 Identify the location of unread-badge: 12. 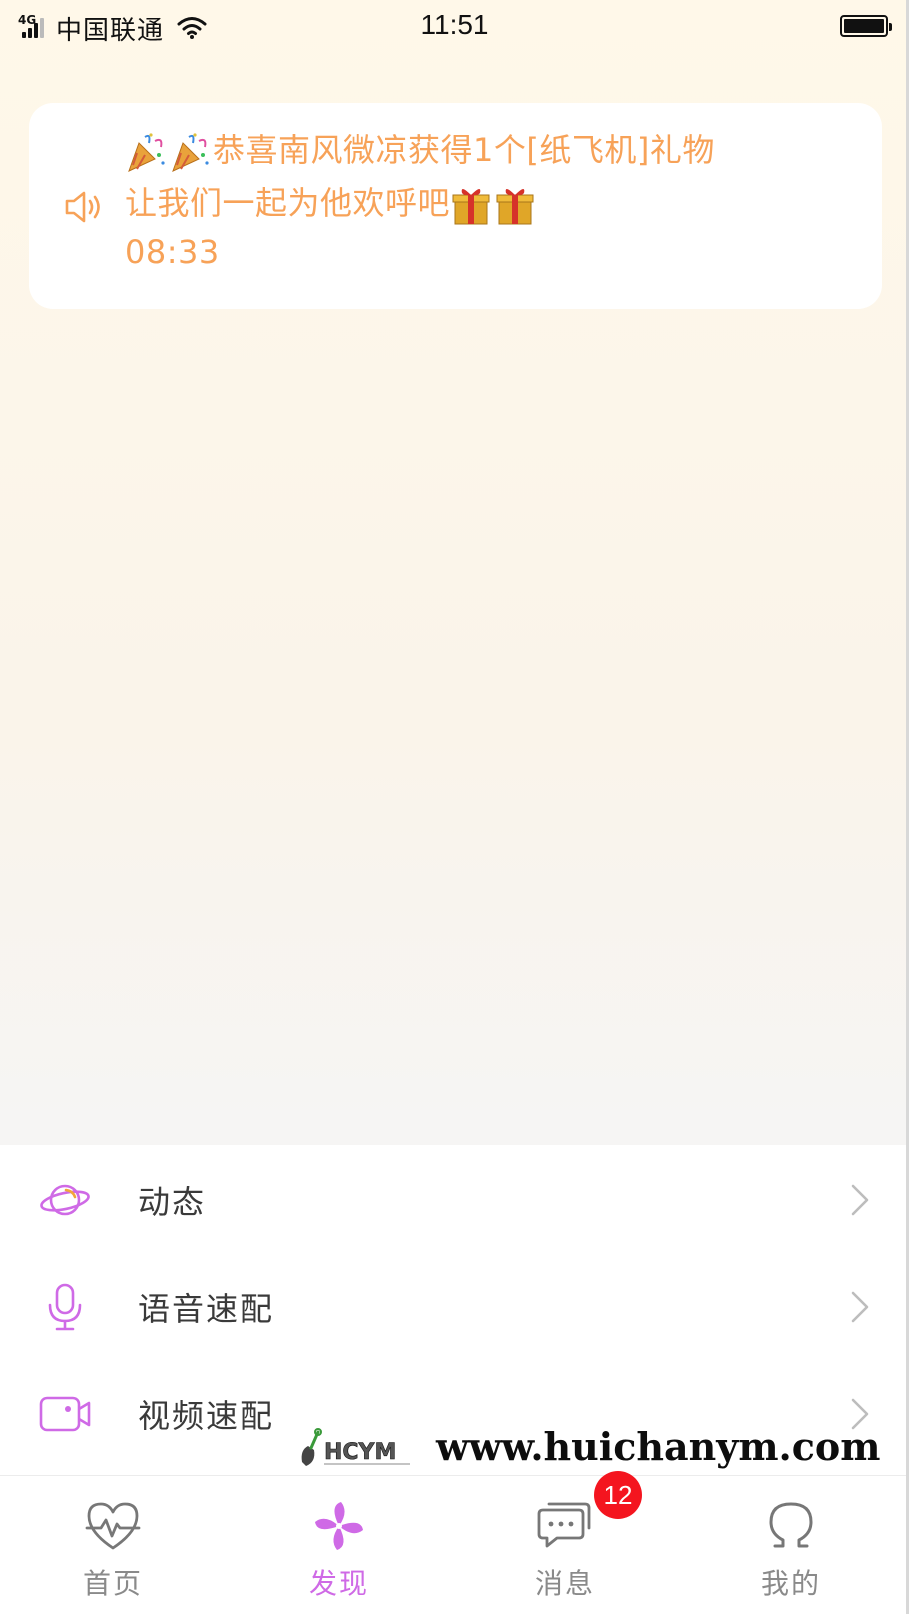
(618, 1495).